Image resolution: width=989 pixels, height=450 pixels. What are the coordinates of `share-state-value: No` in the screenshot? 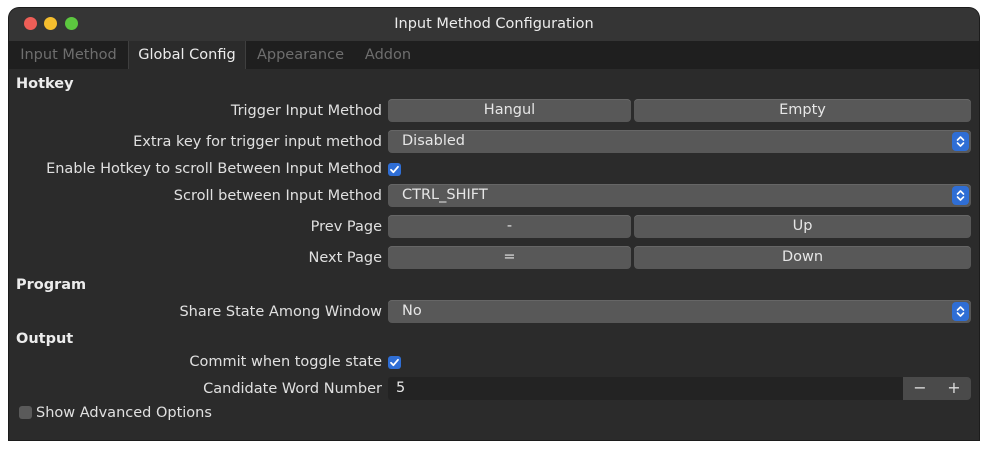 It's located at (412, 311).